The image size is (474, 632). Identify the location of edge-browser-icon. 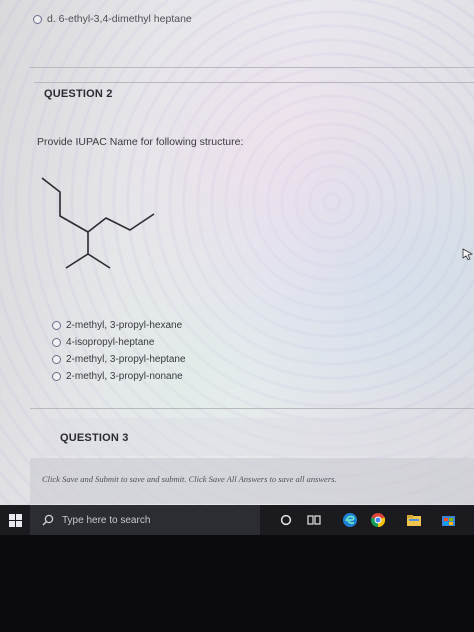
(350, 520).